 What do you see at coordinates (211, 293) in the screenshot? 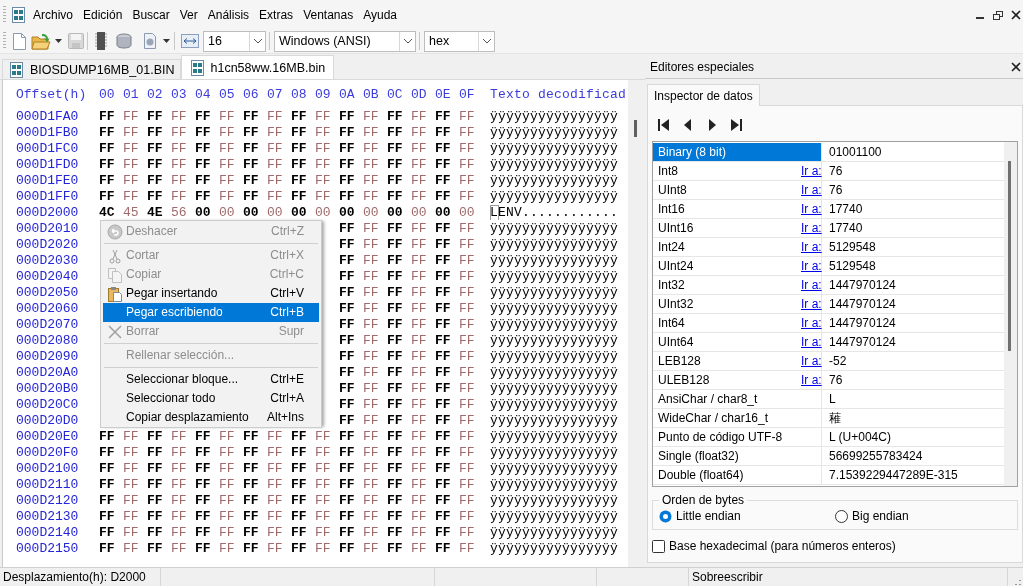
I see `menu-item: Pegar insertando Ctrl+V` at bounding box center [211, 293].